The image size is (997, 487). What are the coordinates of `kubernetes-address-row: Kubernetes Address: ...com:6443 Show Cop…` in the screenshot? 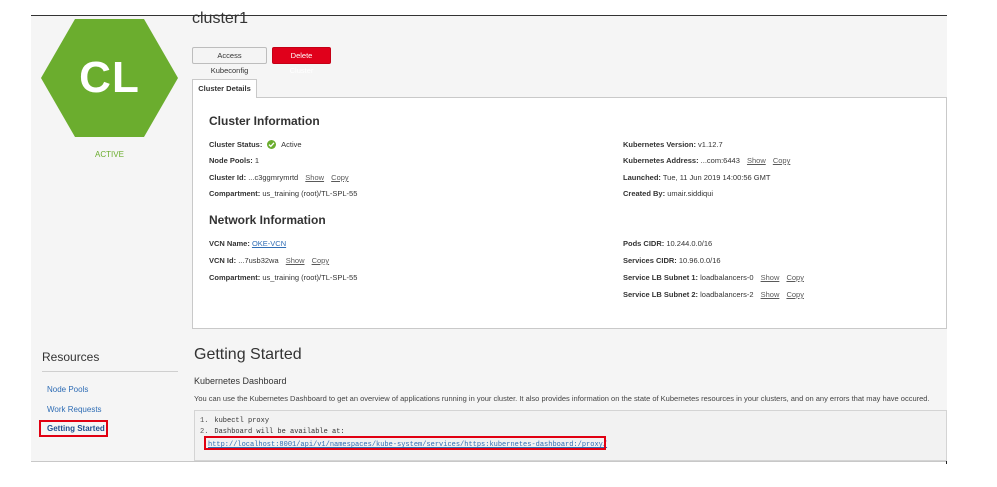 It's located at (706, 160).